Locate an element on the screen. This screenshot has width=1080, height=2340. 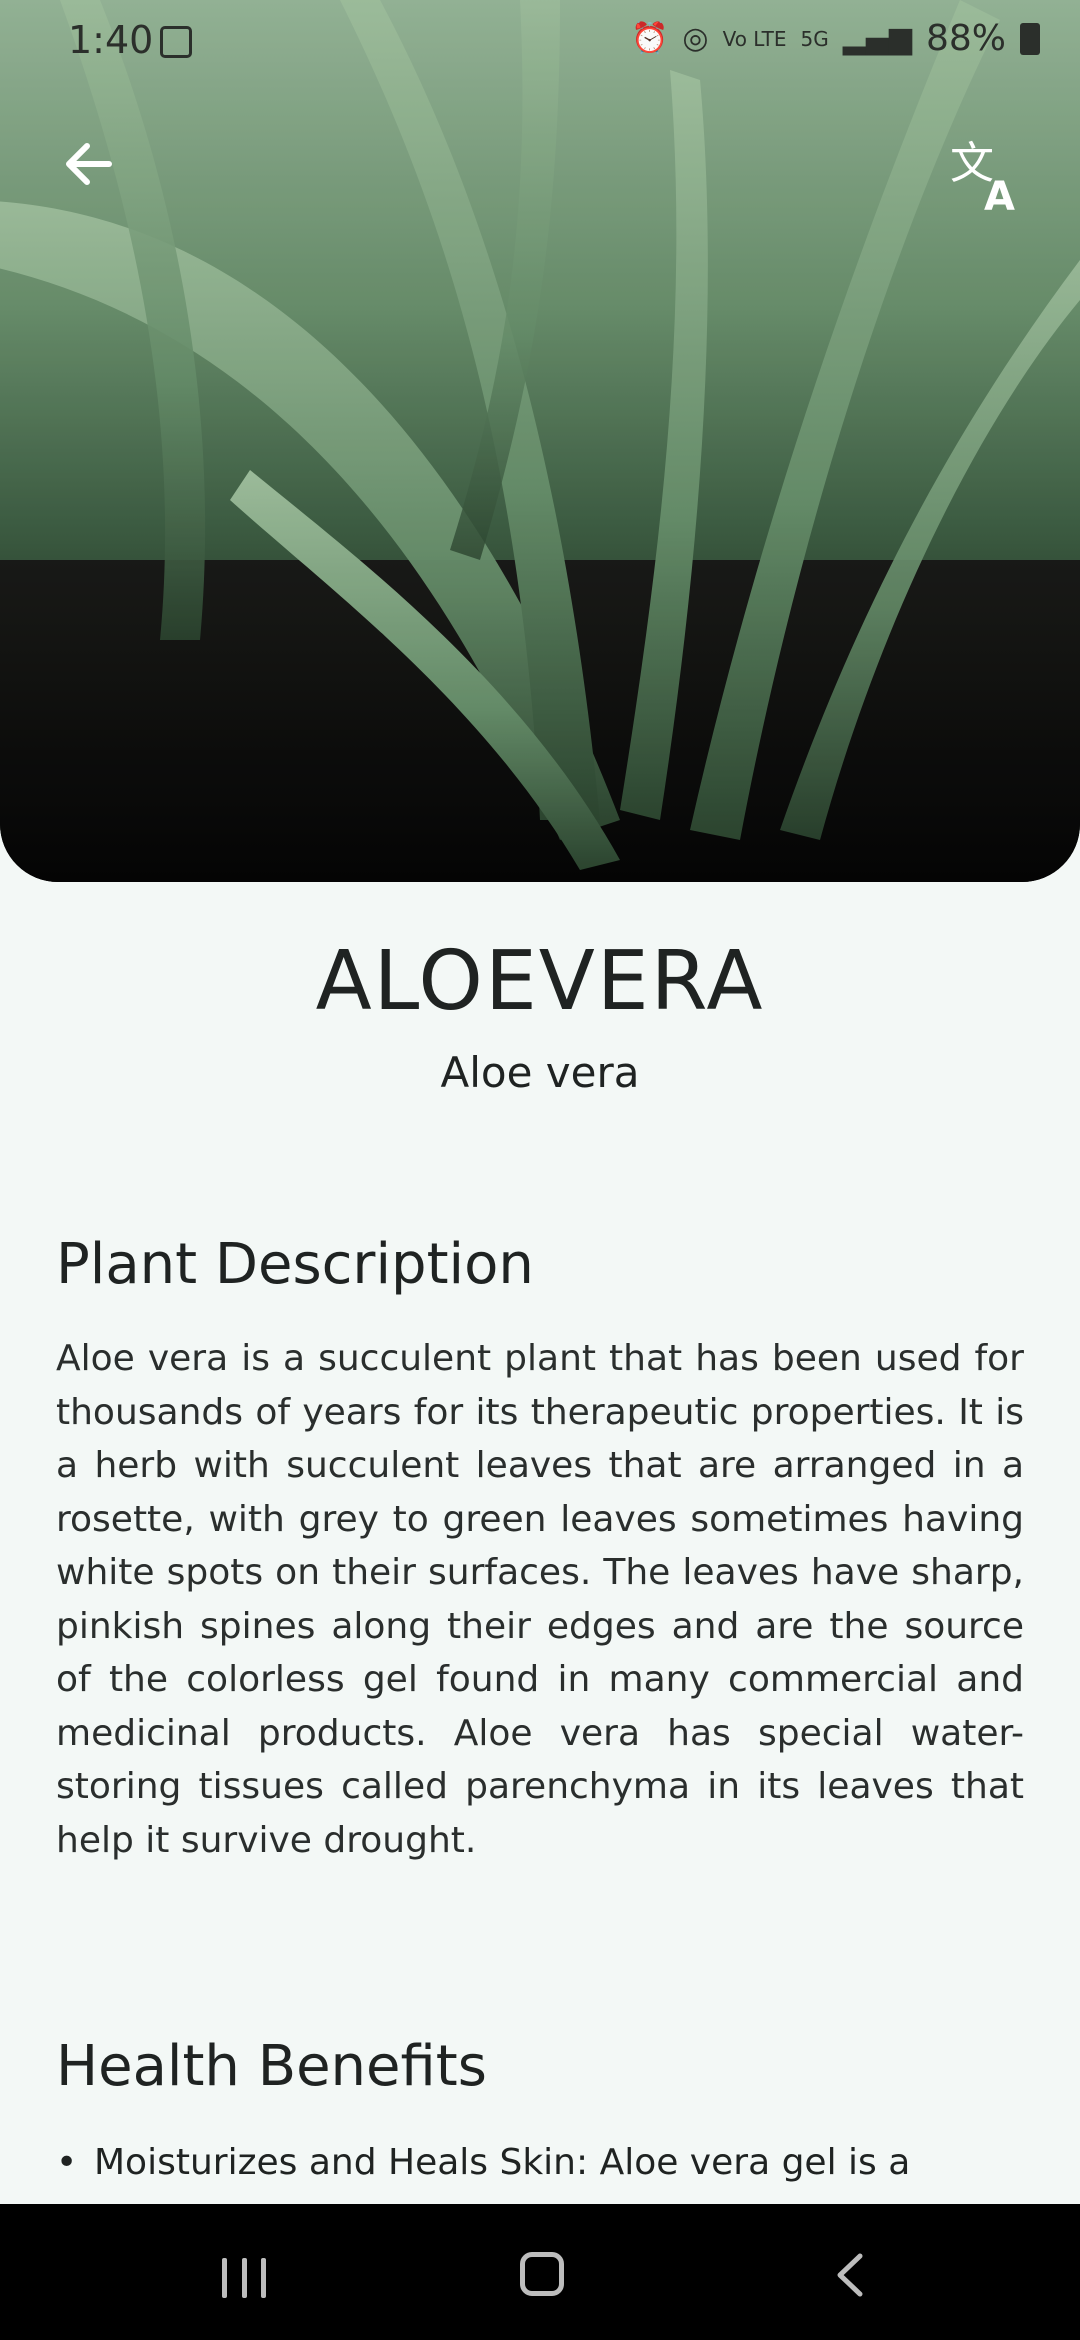
signal-icon: ▂▄▆ is located at coordinates (877, 38).